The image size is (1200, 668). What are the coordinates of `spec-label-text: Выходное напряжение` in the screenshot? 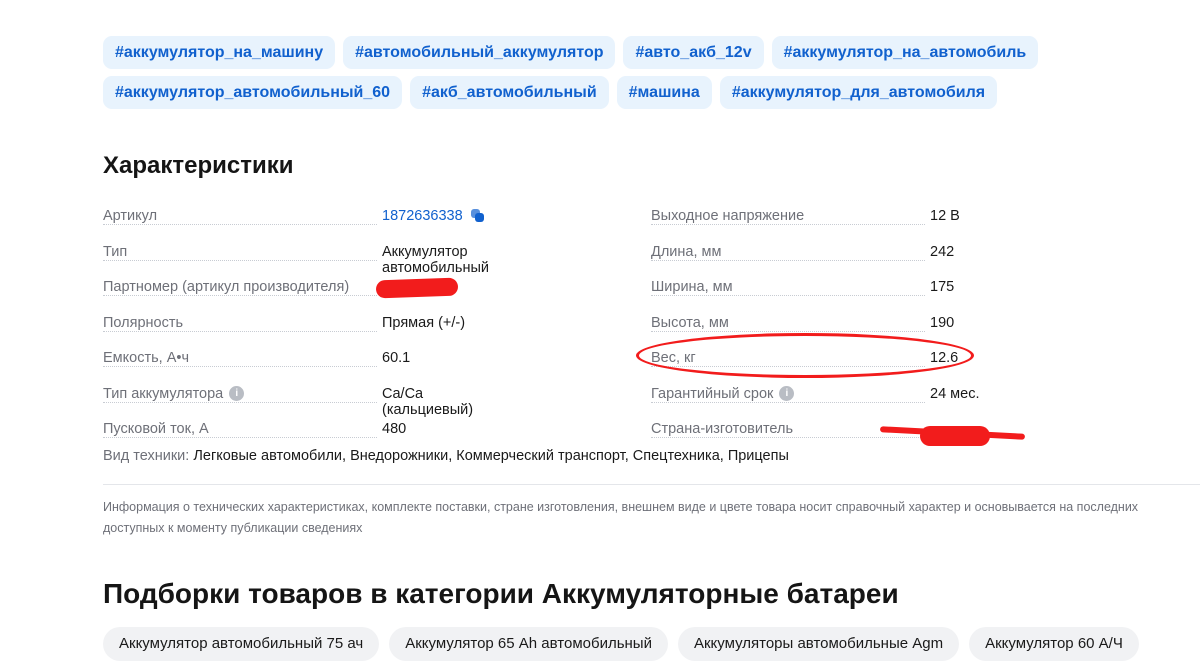 It's located at (728, 216).